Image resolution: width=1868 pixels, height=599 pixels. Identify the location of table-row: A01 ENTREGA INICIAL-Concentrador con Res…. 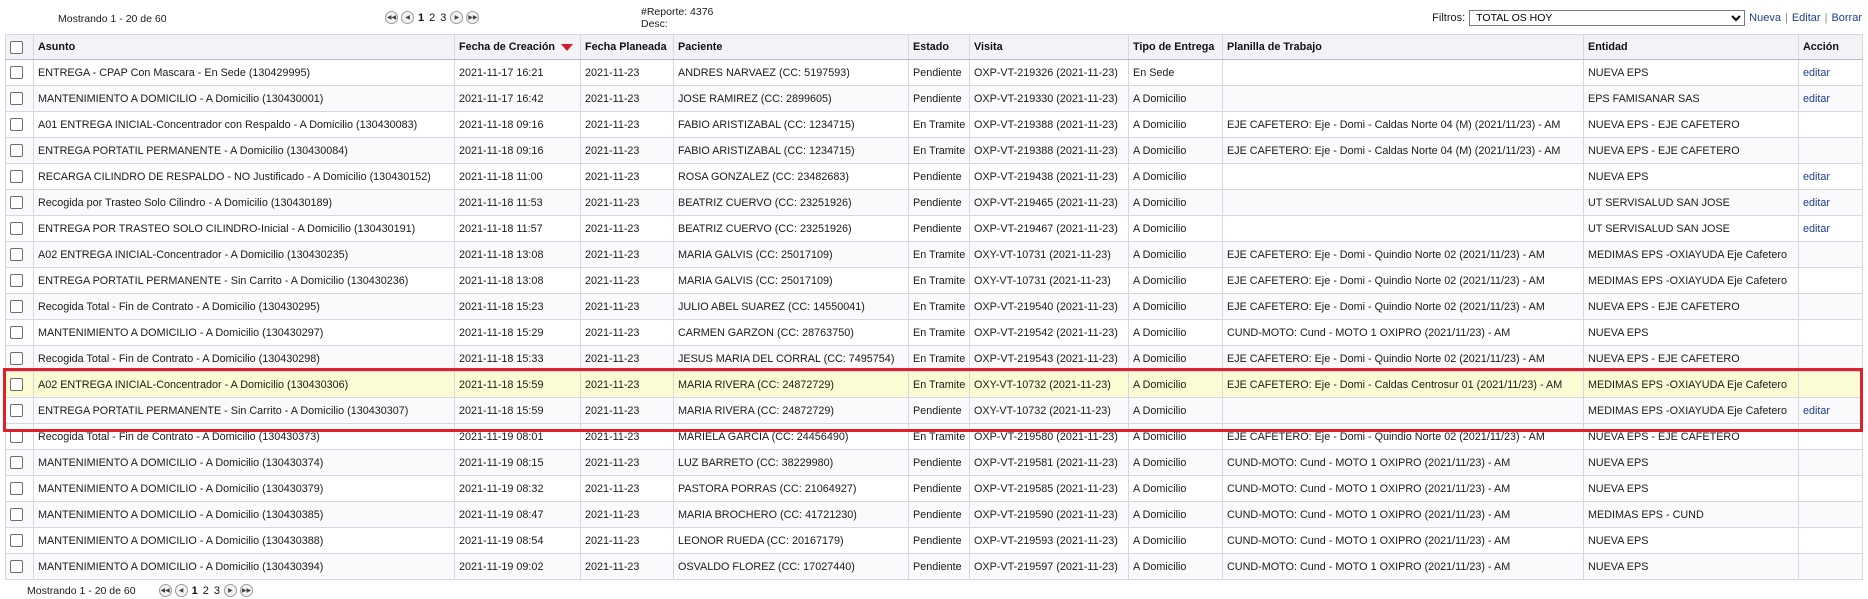
(934, 124).